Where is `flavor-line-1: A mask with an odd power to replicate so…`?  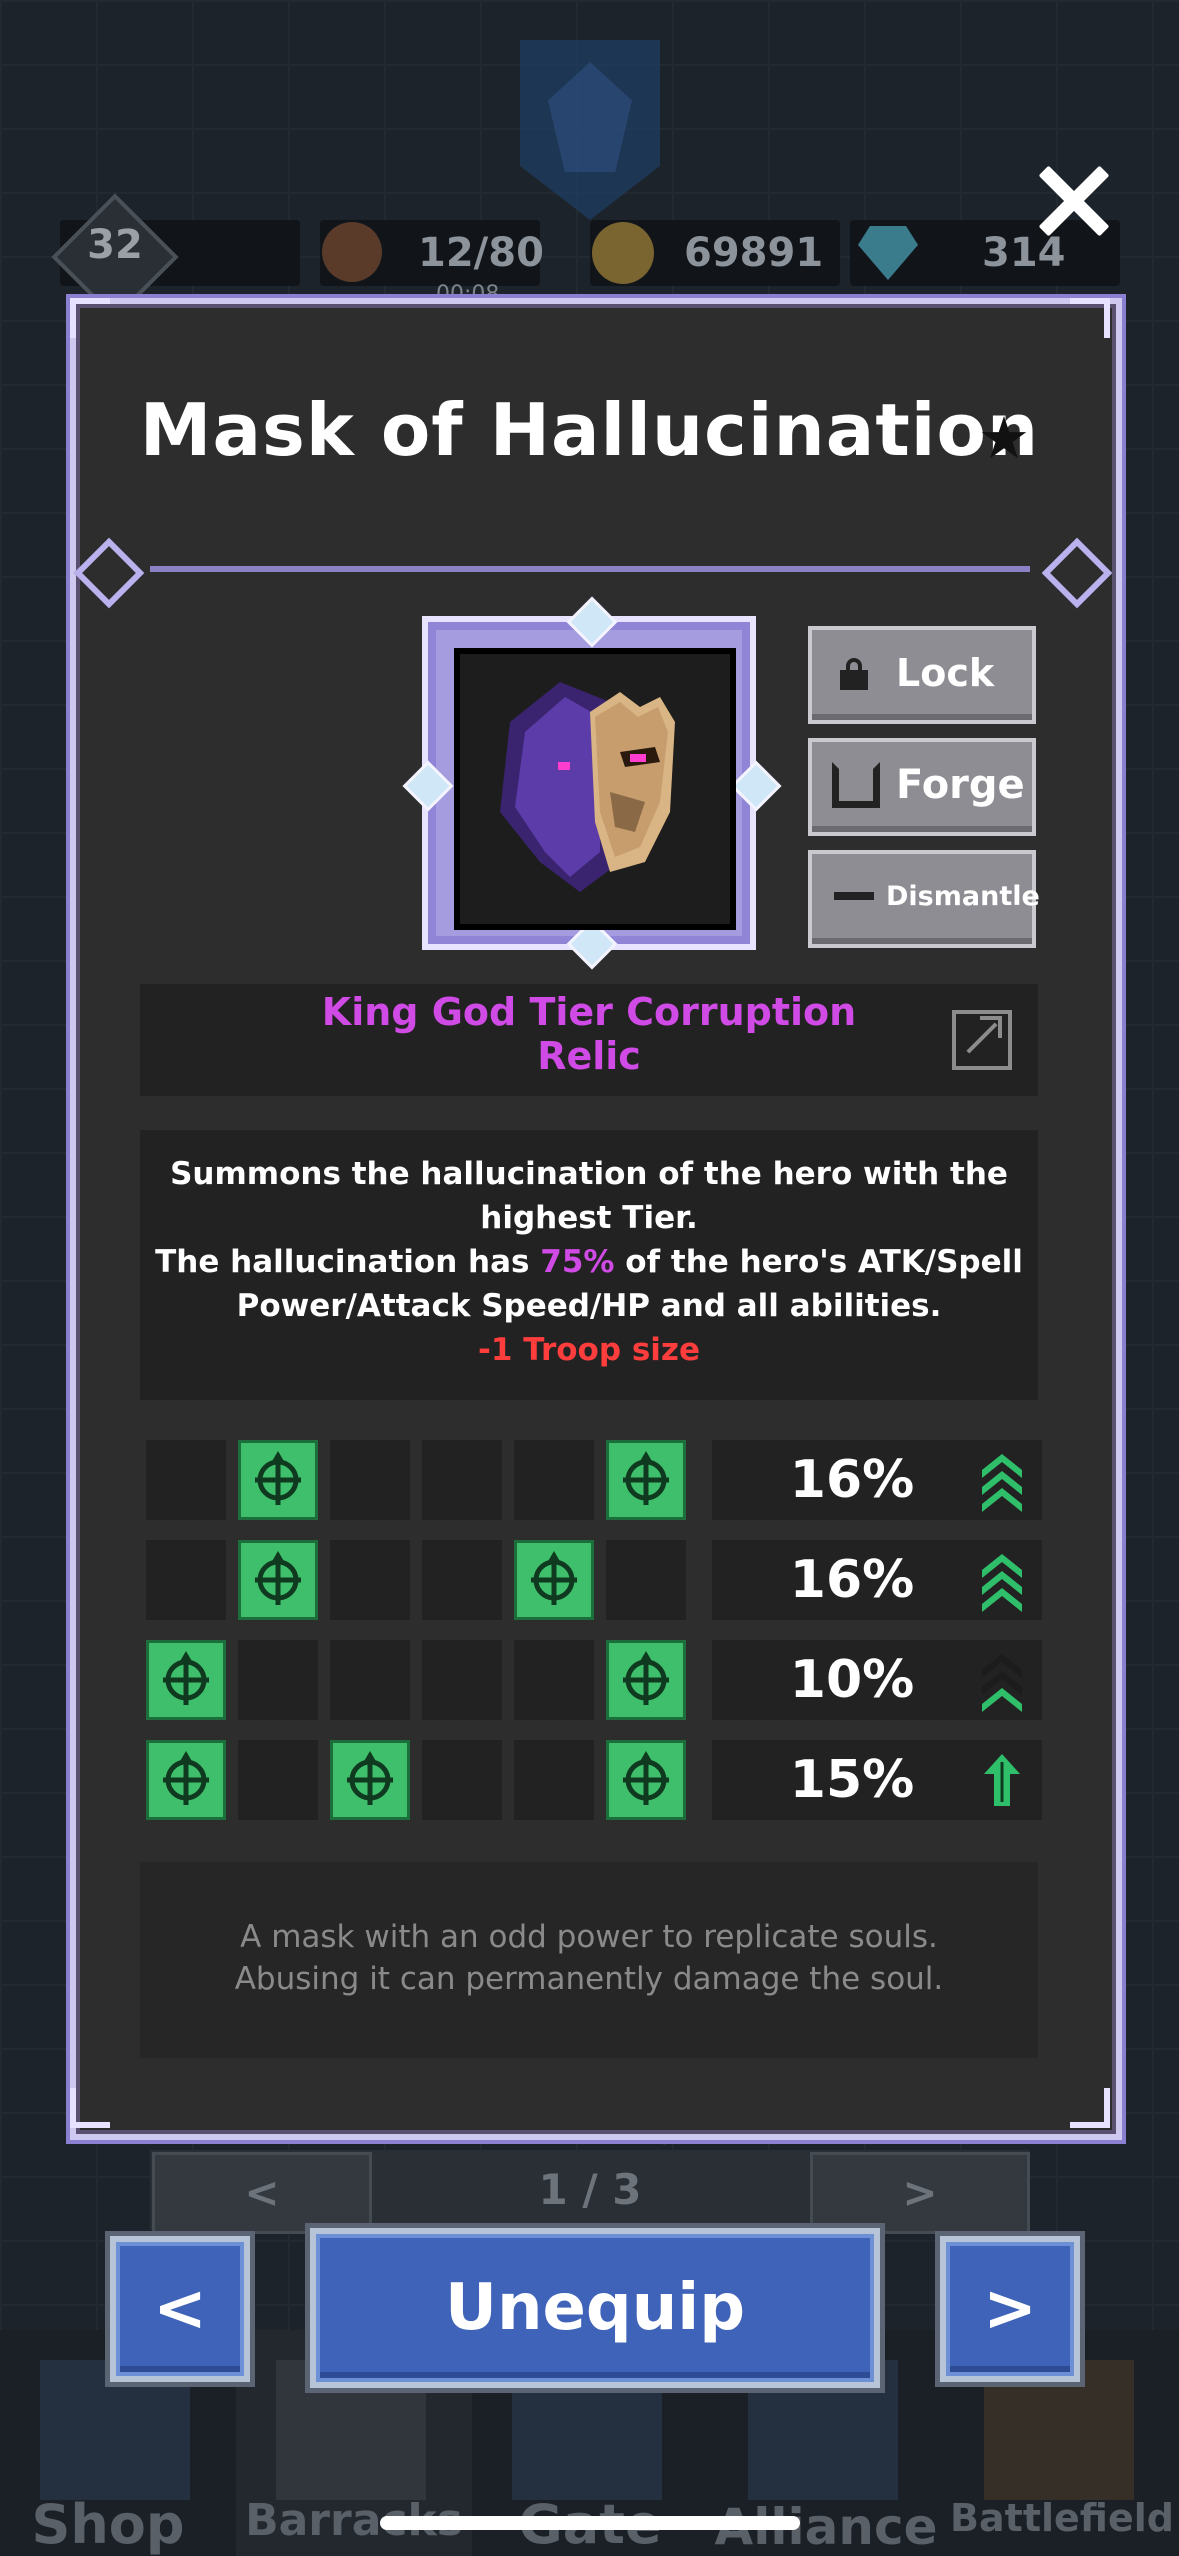 flavor-line-1: A mask with an odd power to replicate so… is located at coordinates (589, 1937).